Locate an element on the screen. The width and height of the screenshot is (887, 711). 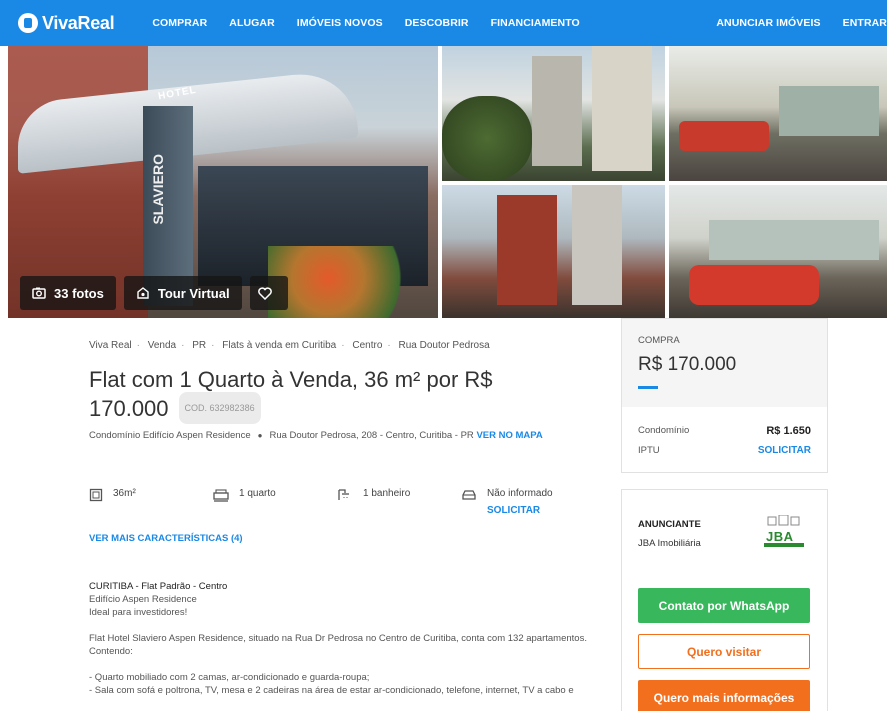
camera-icon is located at coordinates (39, 293).